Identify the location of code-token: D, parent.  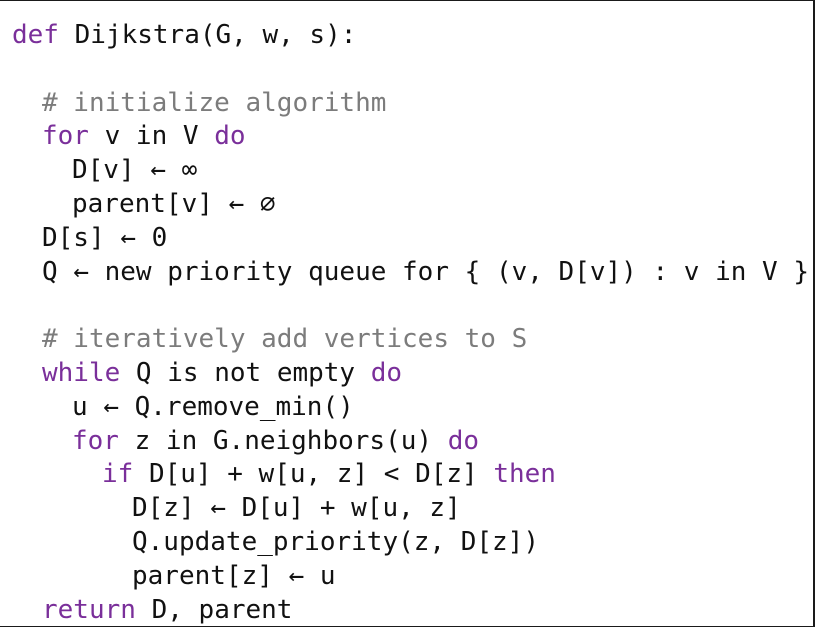
(214, 609).